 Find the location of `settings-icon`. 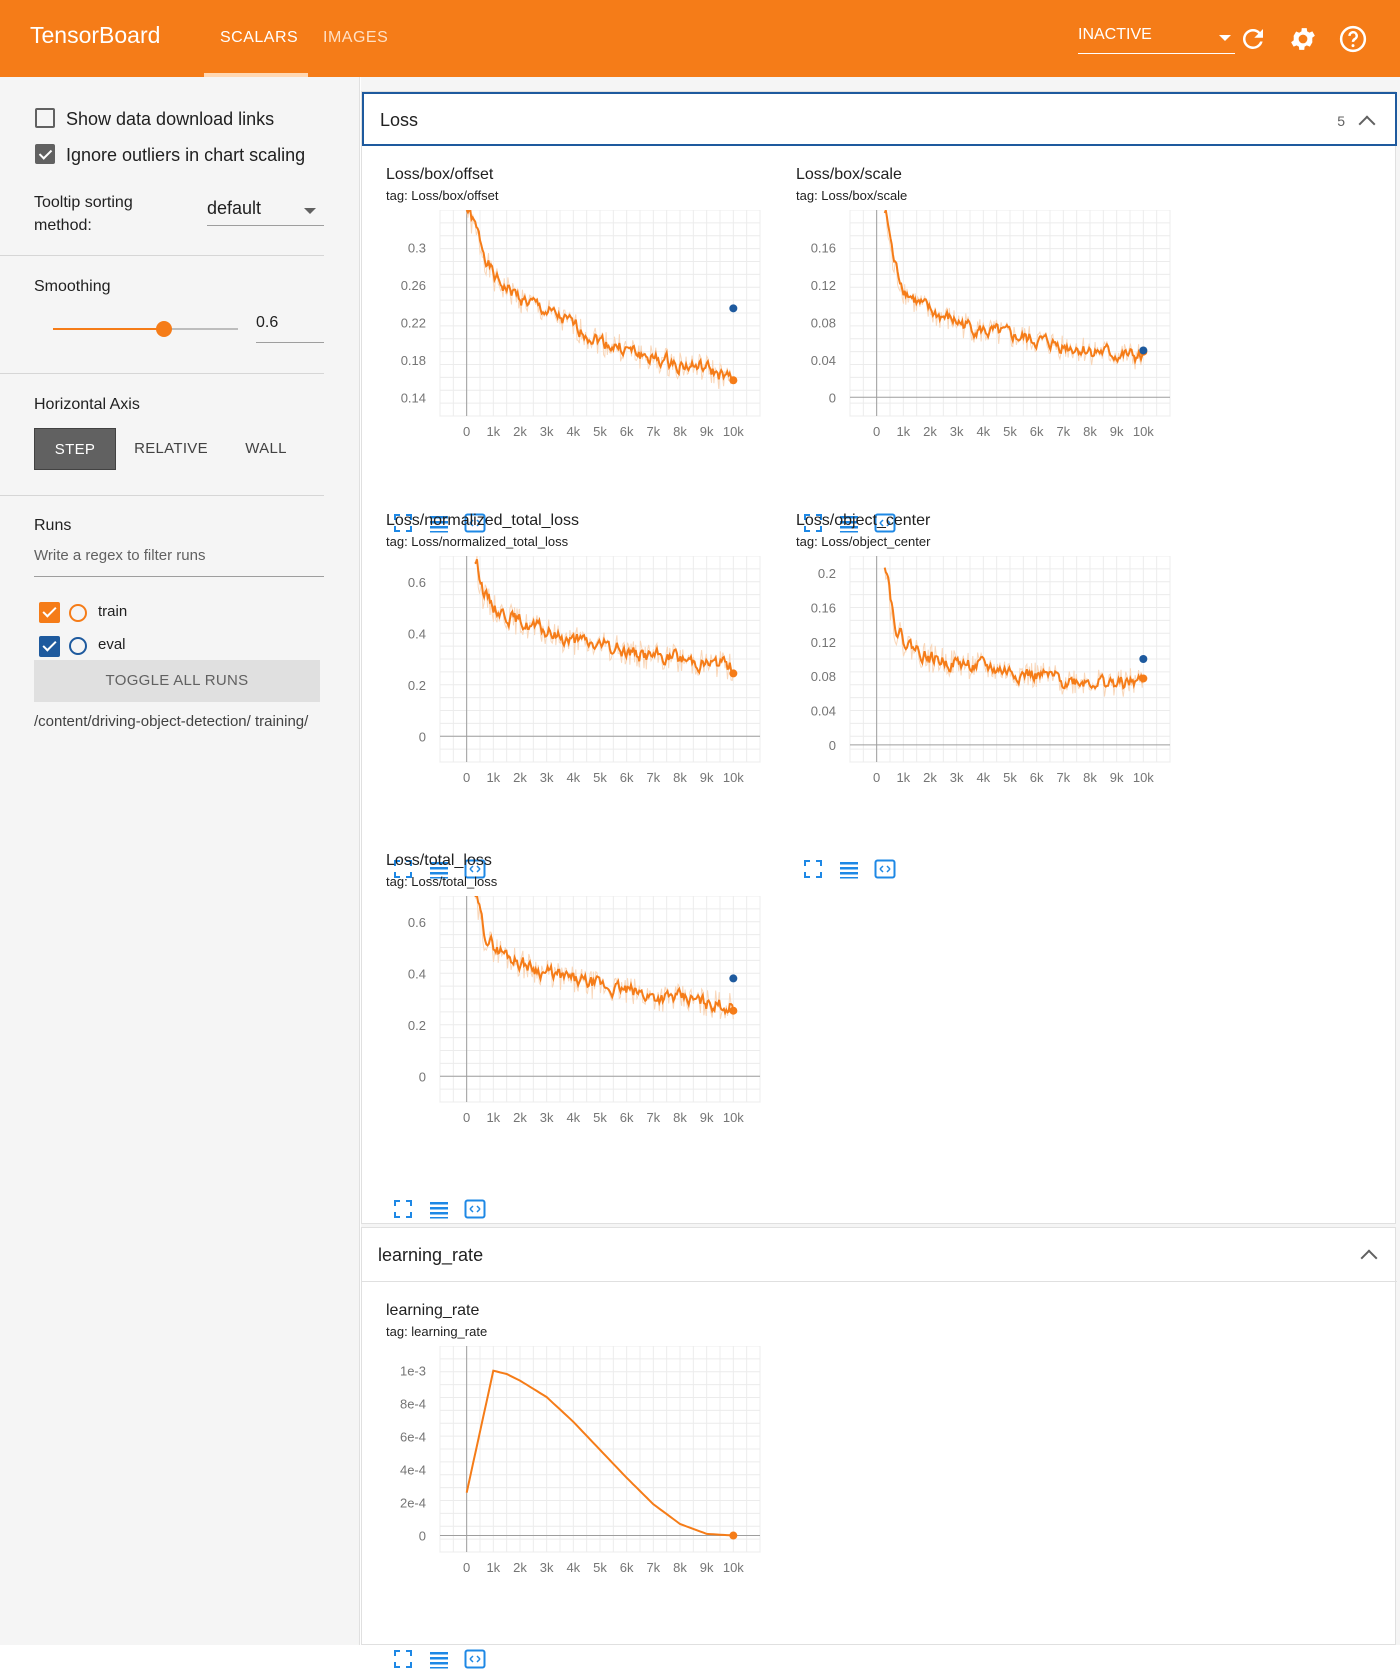

settings-icon is located at coordinates (1303, 39).